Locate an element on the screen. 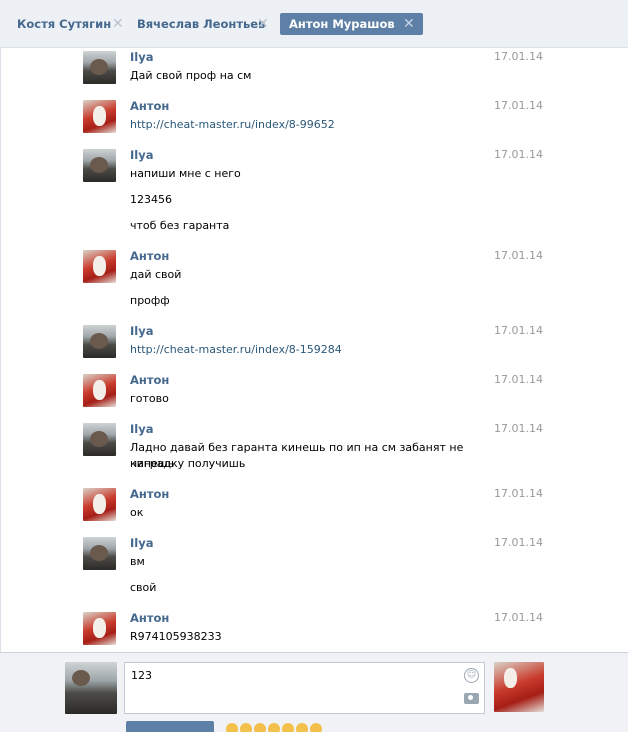 The image size is (636, 732). camera-icon is located at coordinates (471, 698).